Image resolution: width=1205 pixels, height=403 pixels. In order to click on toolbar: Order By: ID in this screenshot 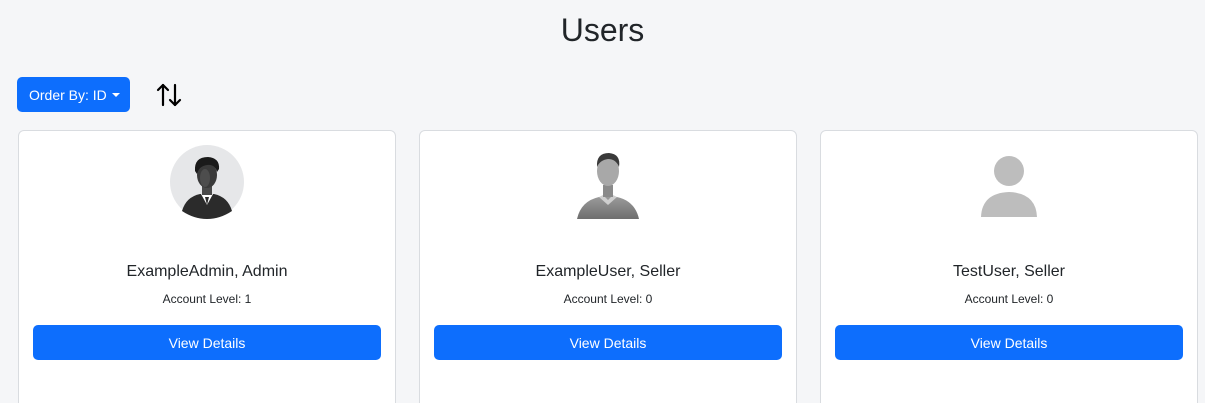, I will do `click(101, 94)`.